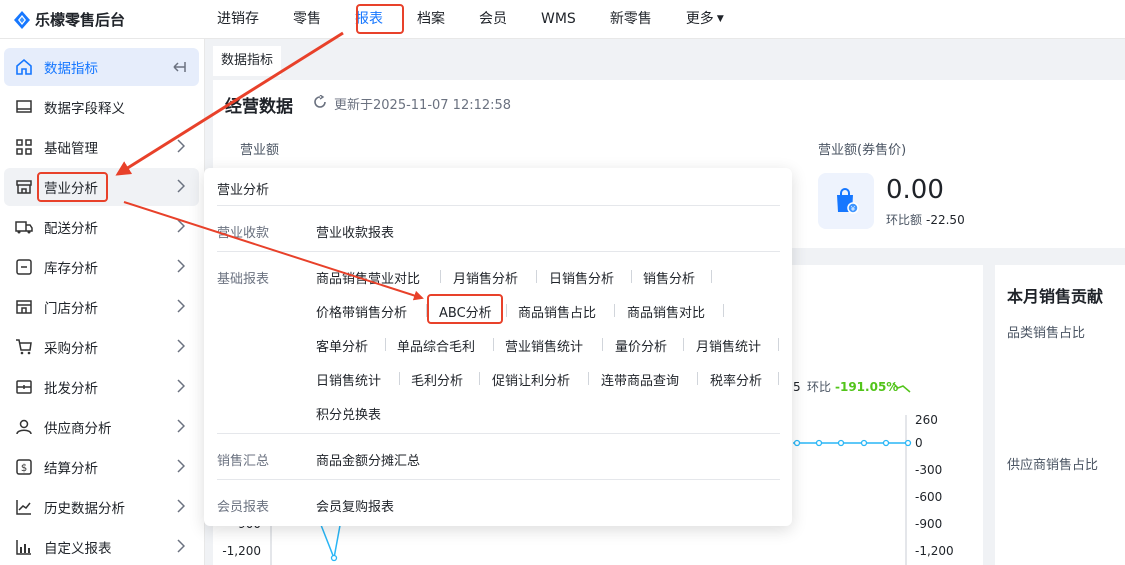 The width and height of the screenshot is (1125, 565). I want to click on arrow-to-business-analysis, so click(229, 103).